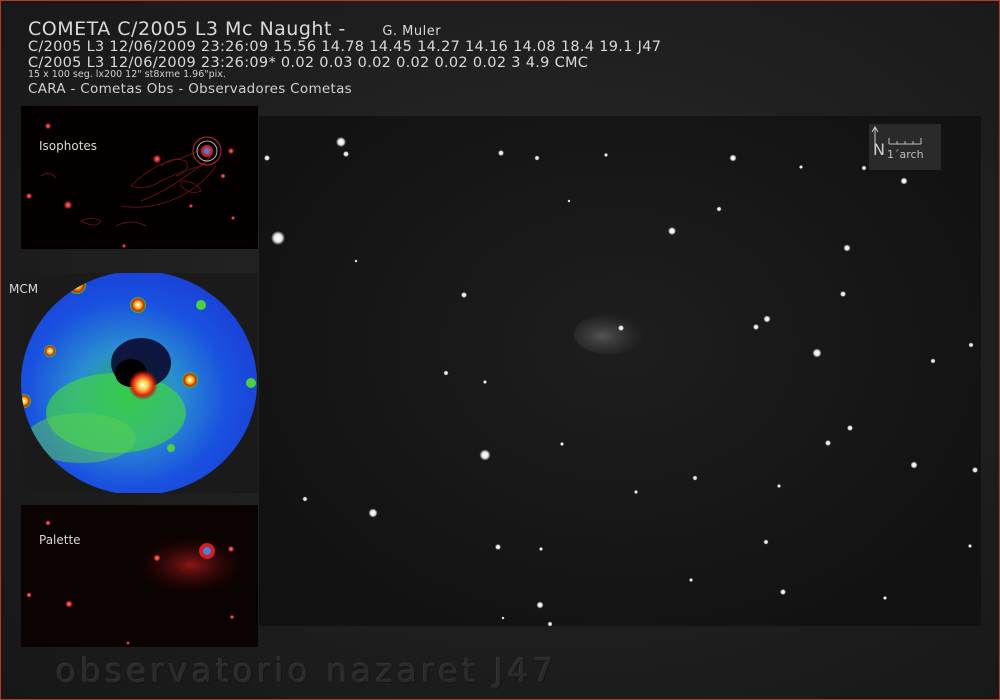 Image resolution: width=1000 pixels, height=700 pixels. Describe the element at coordinates (136, 582) in the screenshot. I see `palette-image` at that location.